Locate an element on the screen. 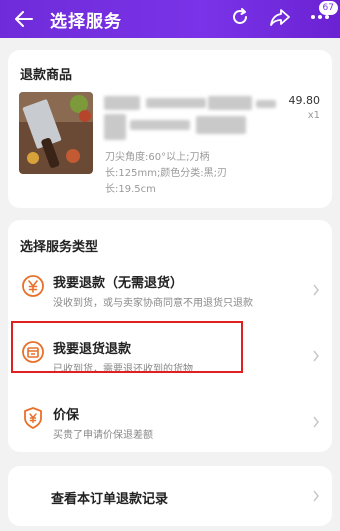 This screenshot has height=531, width=340. product-quantity: x1 is located at coordinates (313, 115).